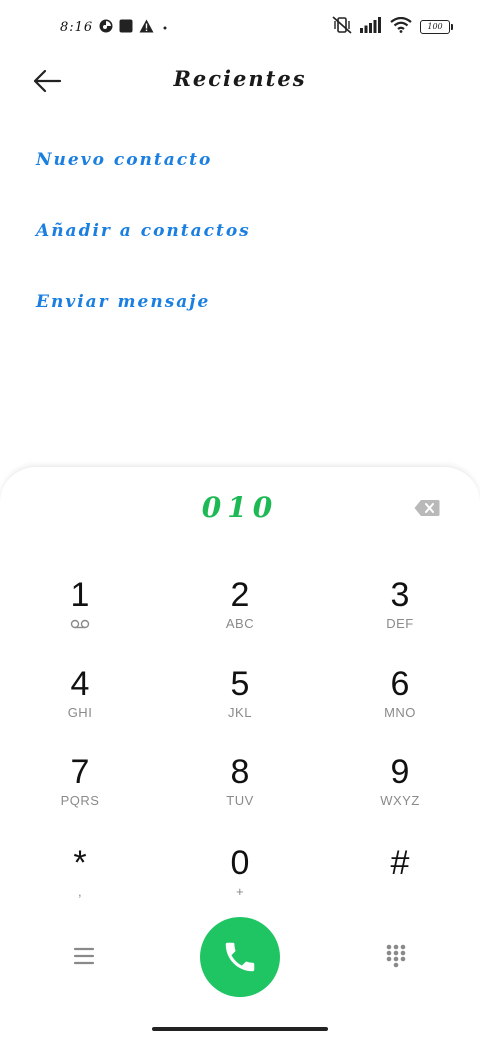 Image resolution: width=480 pixels, height=1041 pixels. Describe the element at coordinates (400, 800) in the screenshot. I see `key-letters: WXYZ` at that location.